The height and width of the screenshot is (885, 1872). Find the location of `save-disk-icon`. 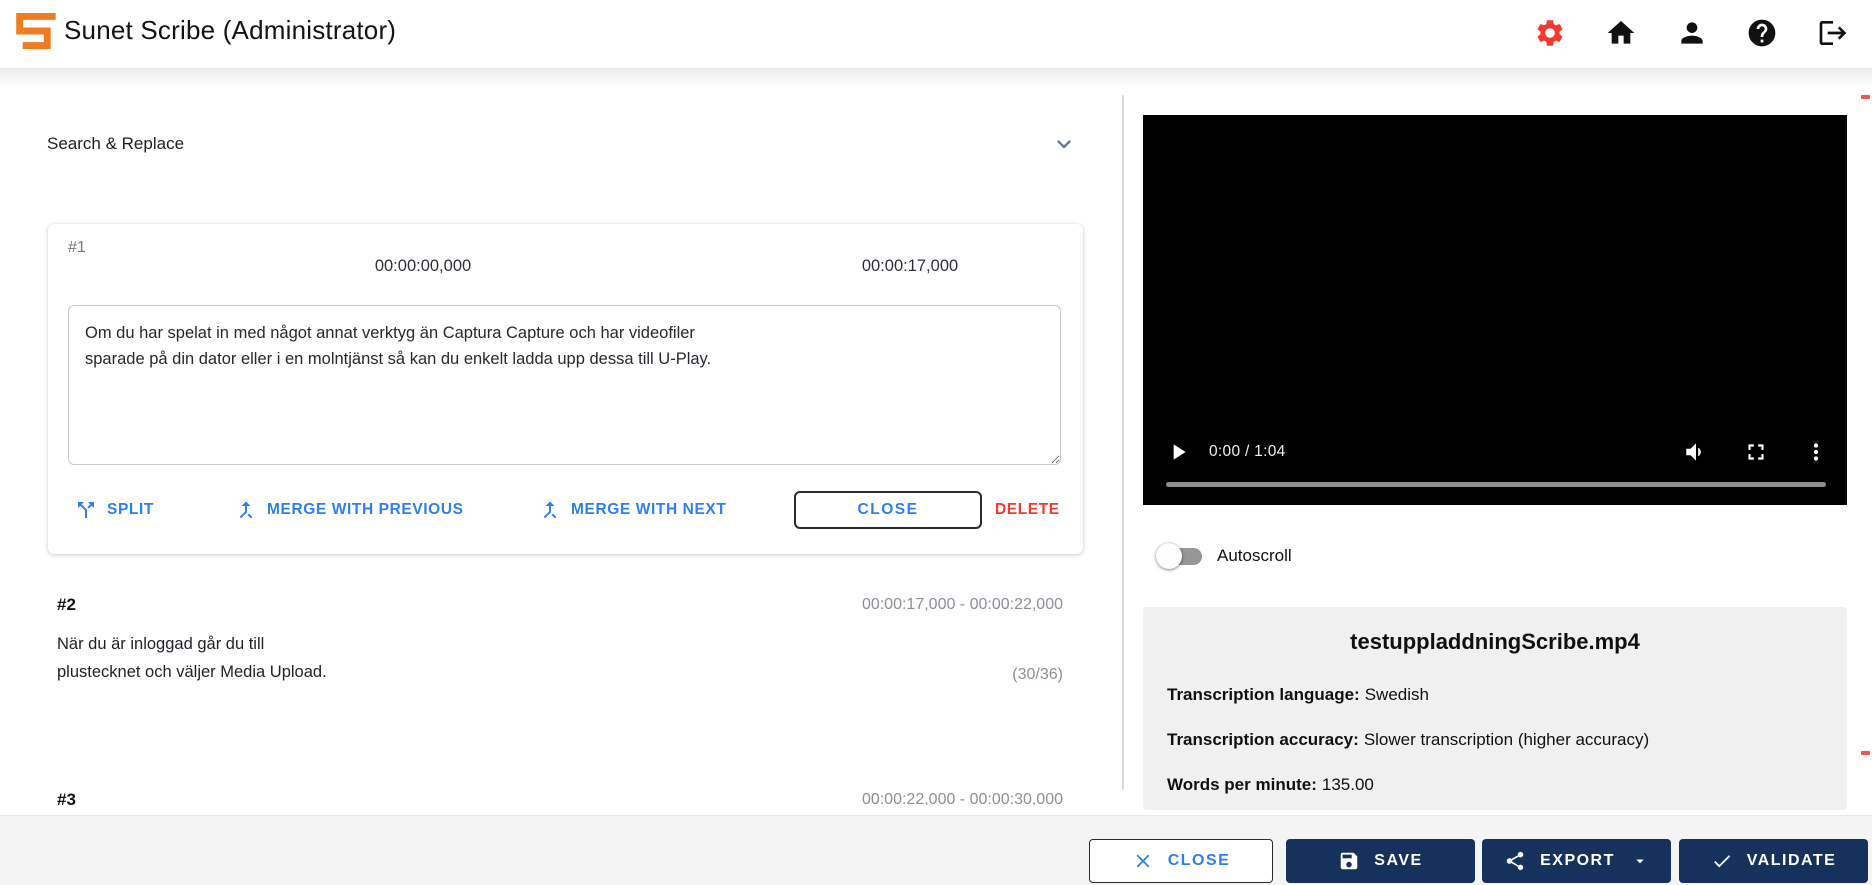

save-disk-icon is located at coordinates (1349, 861).